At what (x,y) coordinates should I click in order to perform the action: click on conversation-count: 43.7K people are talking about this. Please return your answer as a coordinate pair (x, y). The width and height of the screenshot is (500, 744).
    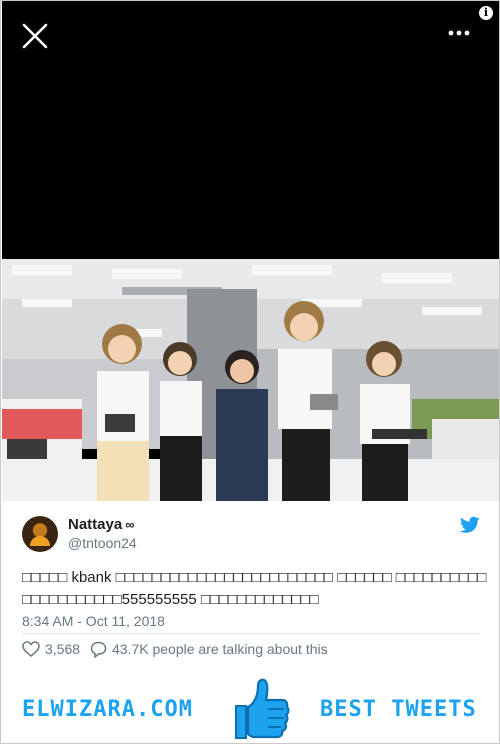
    Looking at the image, I should click on (220, 649).